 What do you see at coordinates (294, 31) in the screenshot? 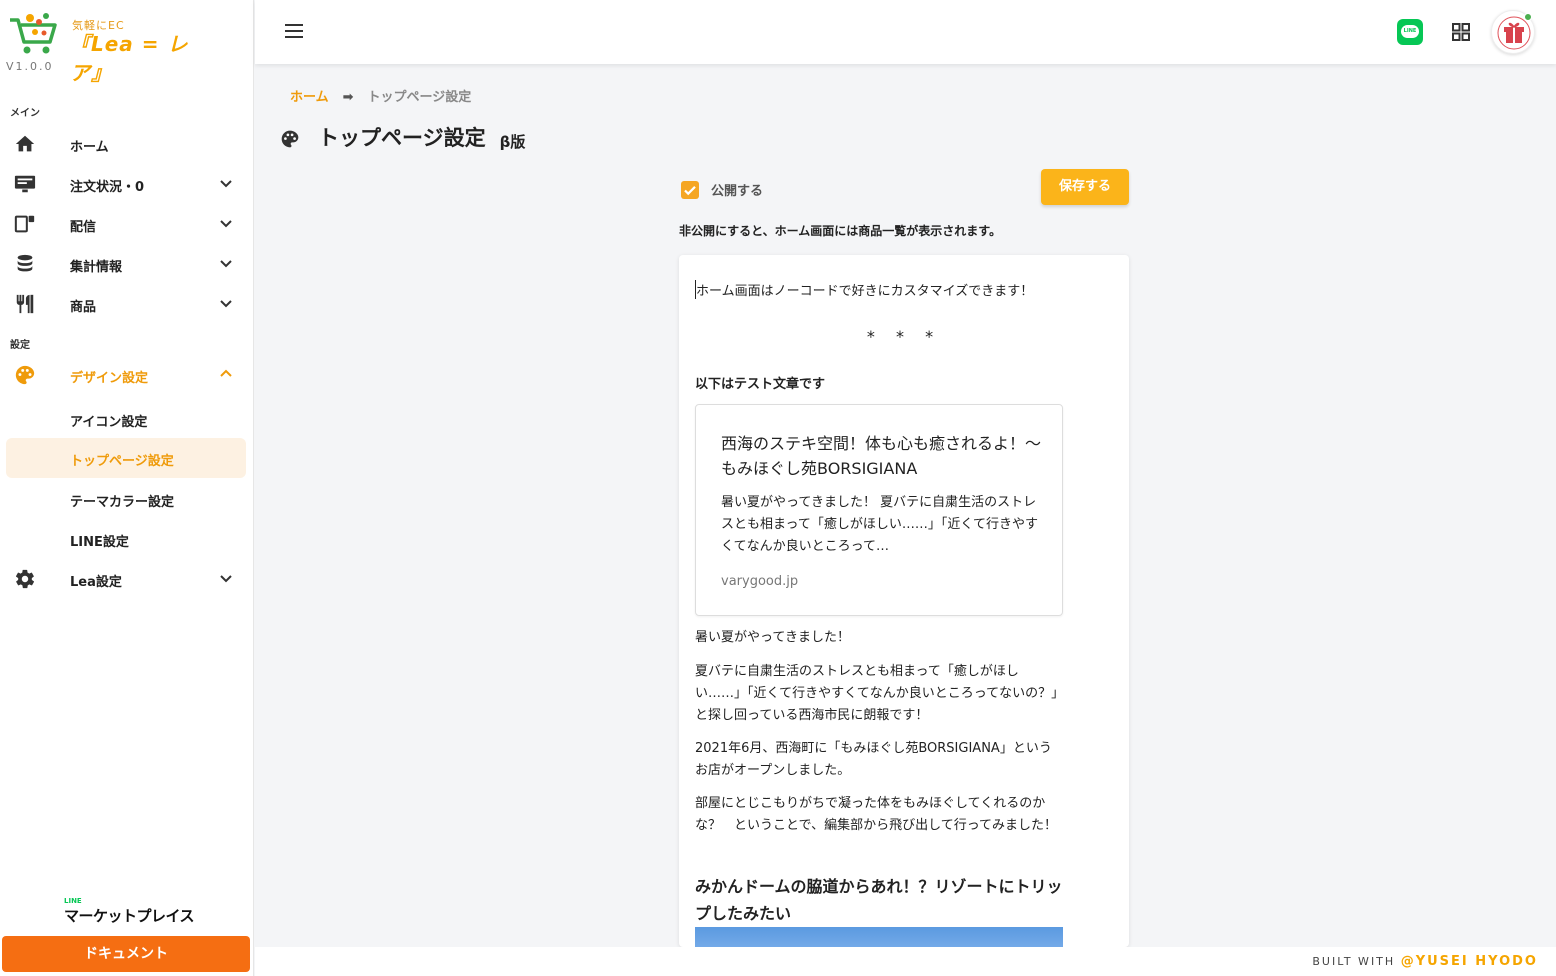
I see `hamburger-menu-icon` at bounding box center [294, 31].